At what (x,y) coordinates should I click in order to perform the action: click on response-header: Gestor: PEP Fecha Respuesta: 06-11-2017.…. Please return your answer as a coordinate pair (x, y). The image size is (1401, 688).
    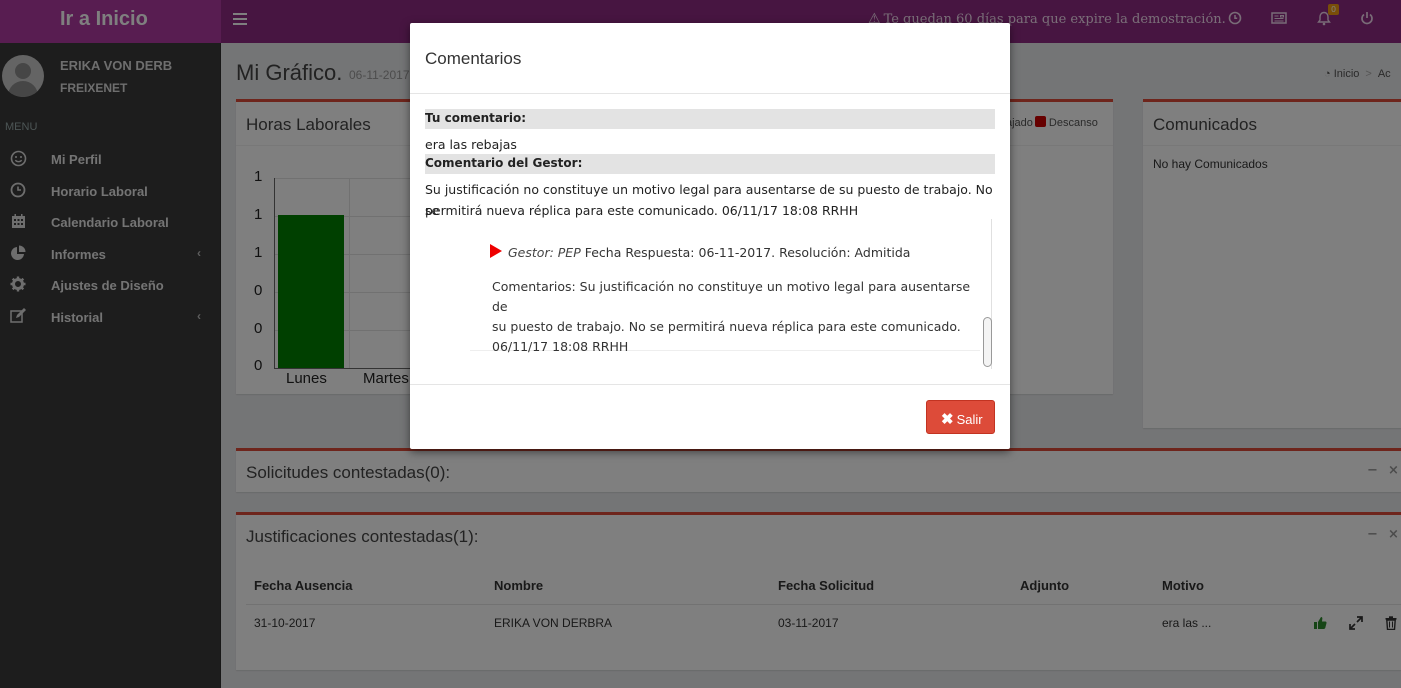
    Looking at the image, I should click on (709, 252).